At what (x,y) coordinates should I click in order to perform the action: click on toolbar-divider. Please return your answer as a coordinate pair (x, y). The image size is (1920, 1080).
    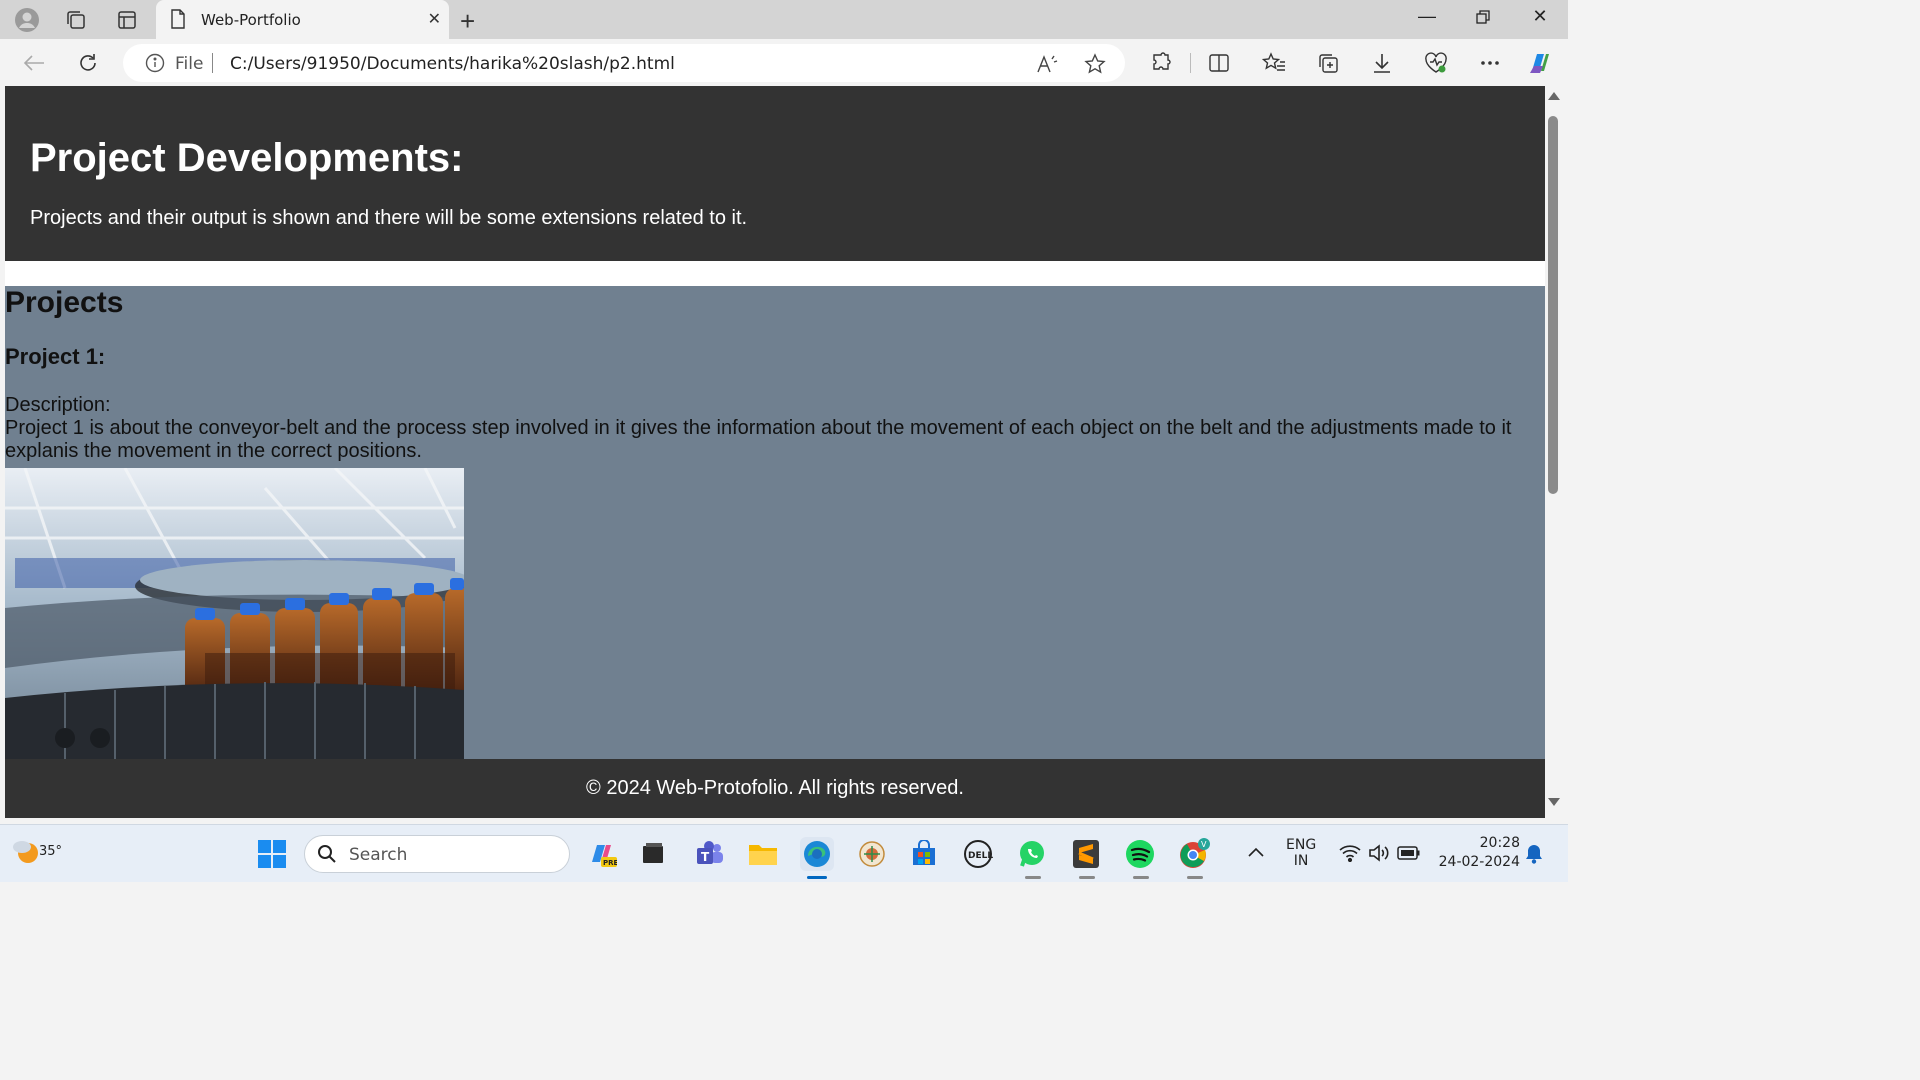
    Looking at the image, I should click on (1190, 63).